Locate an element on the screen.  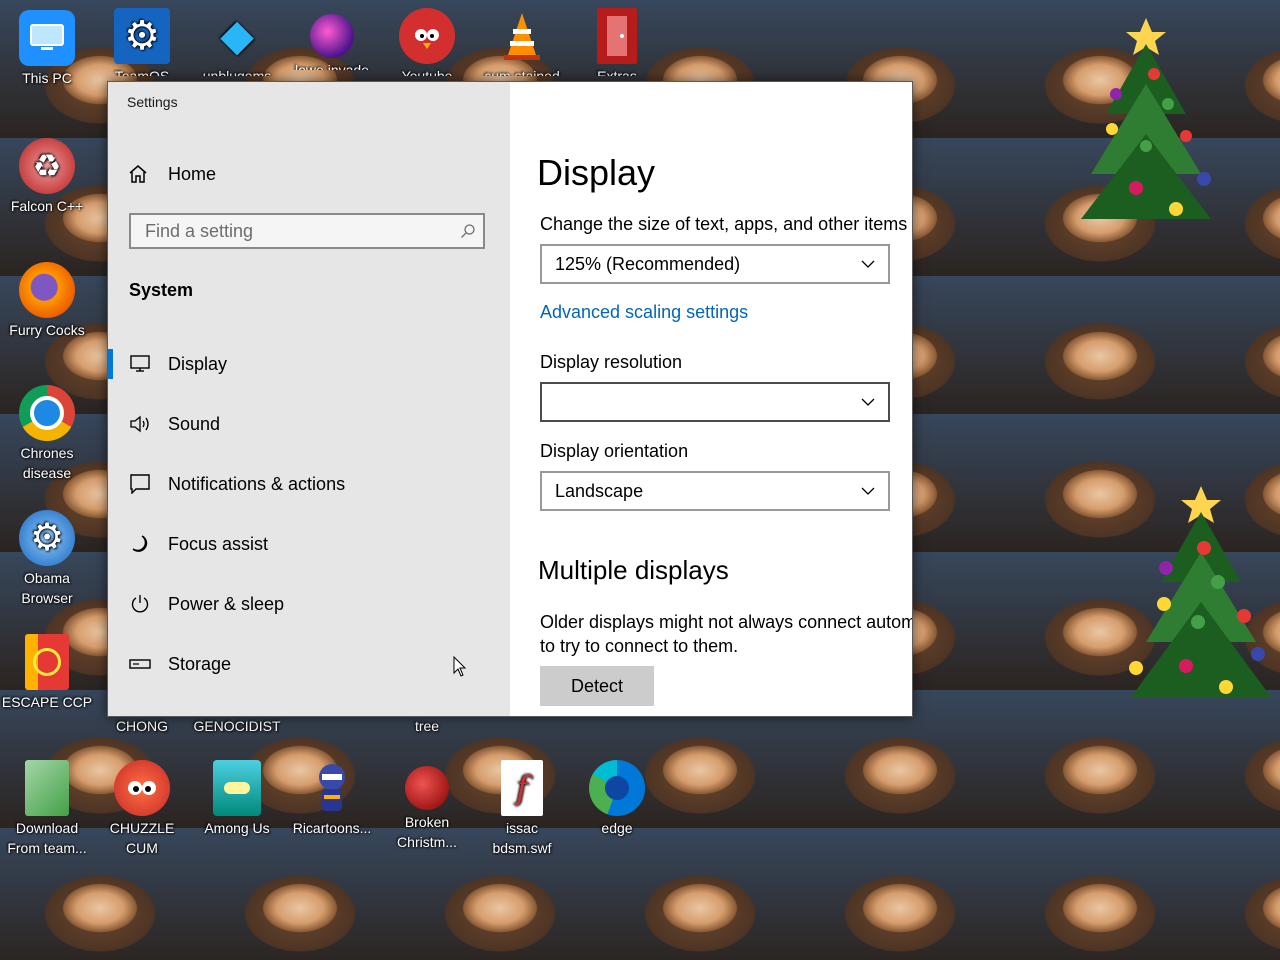
desktop-icon-issac: f issac bdsm.swf is located at coordinates (522, 809).